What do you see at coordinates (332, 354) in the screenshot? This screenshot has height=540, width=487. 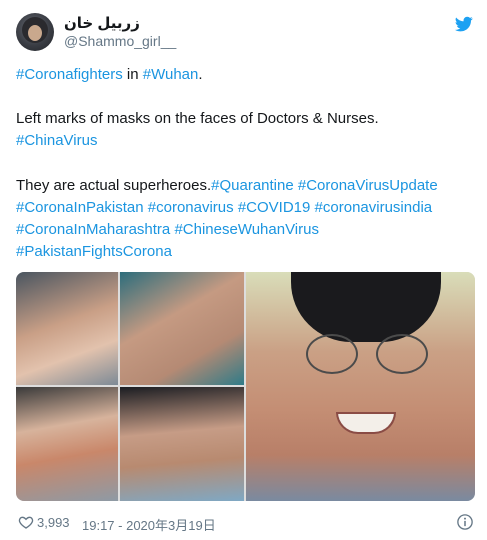 I see `photo-glasses-left` at bounding box center [332, 354].